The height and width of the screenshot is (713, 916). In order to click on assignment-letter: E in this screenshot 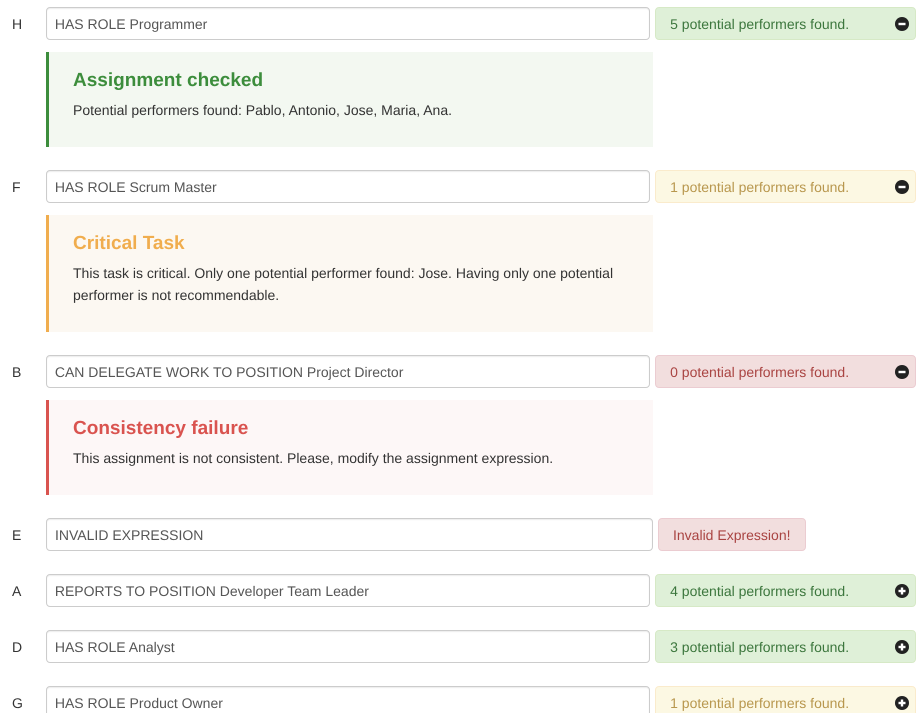, I will do `click(16, 534)`.